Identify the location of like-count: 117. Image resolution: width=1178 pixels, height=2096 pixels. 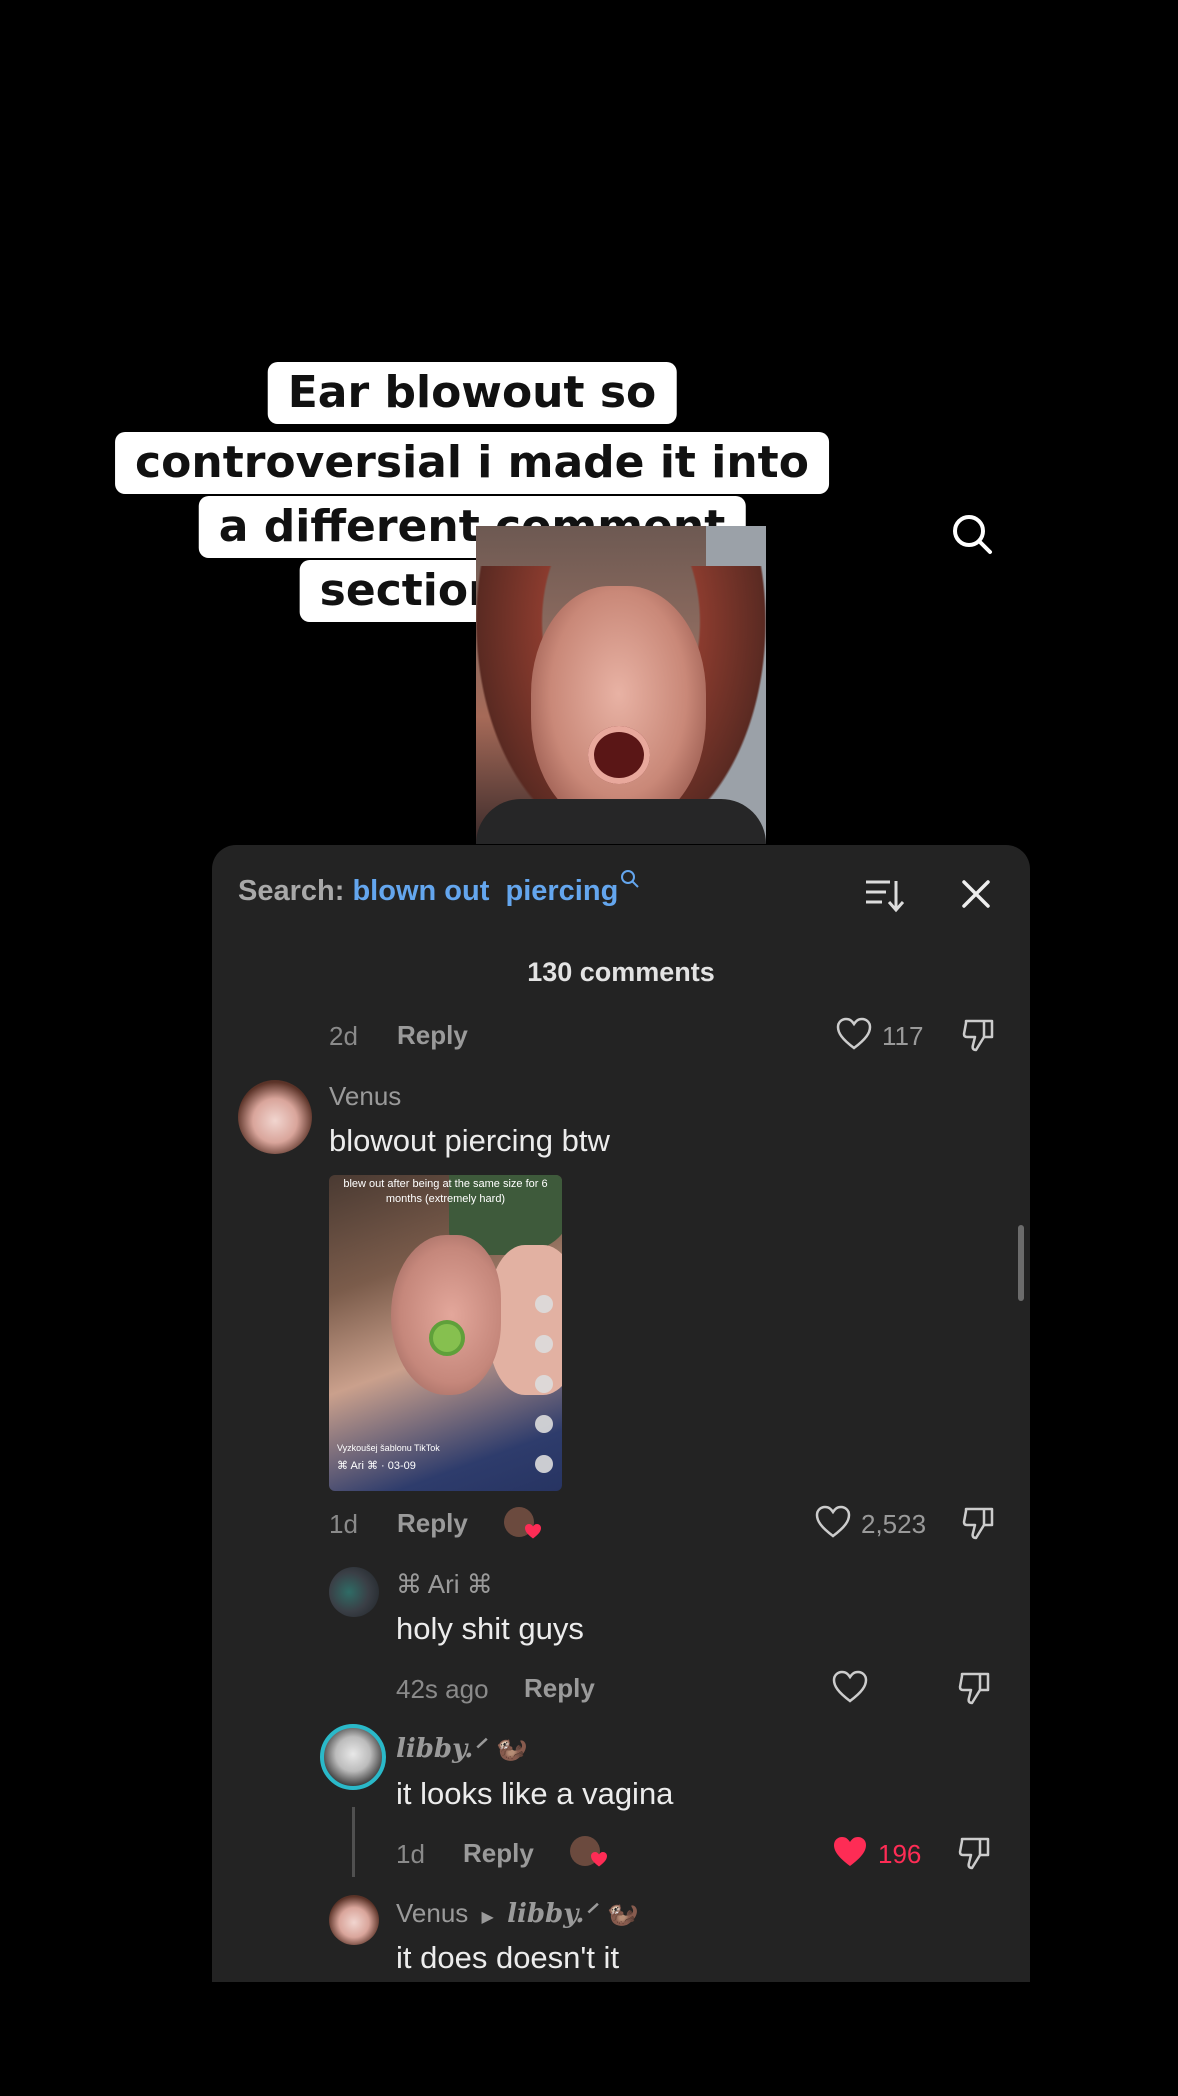
(903, 1036).